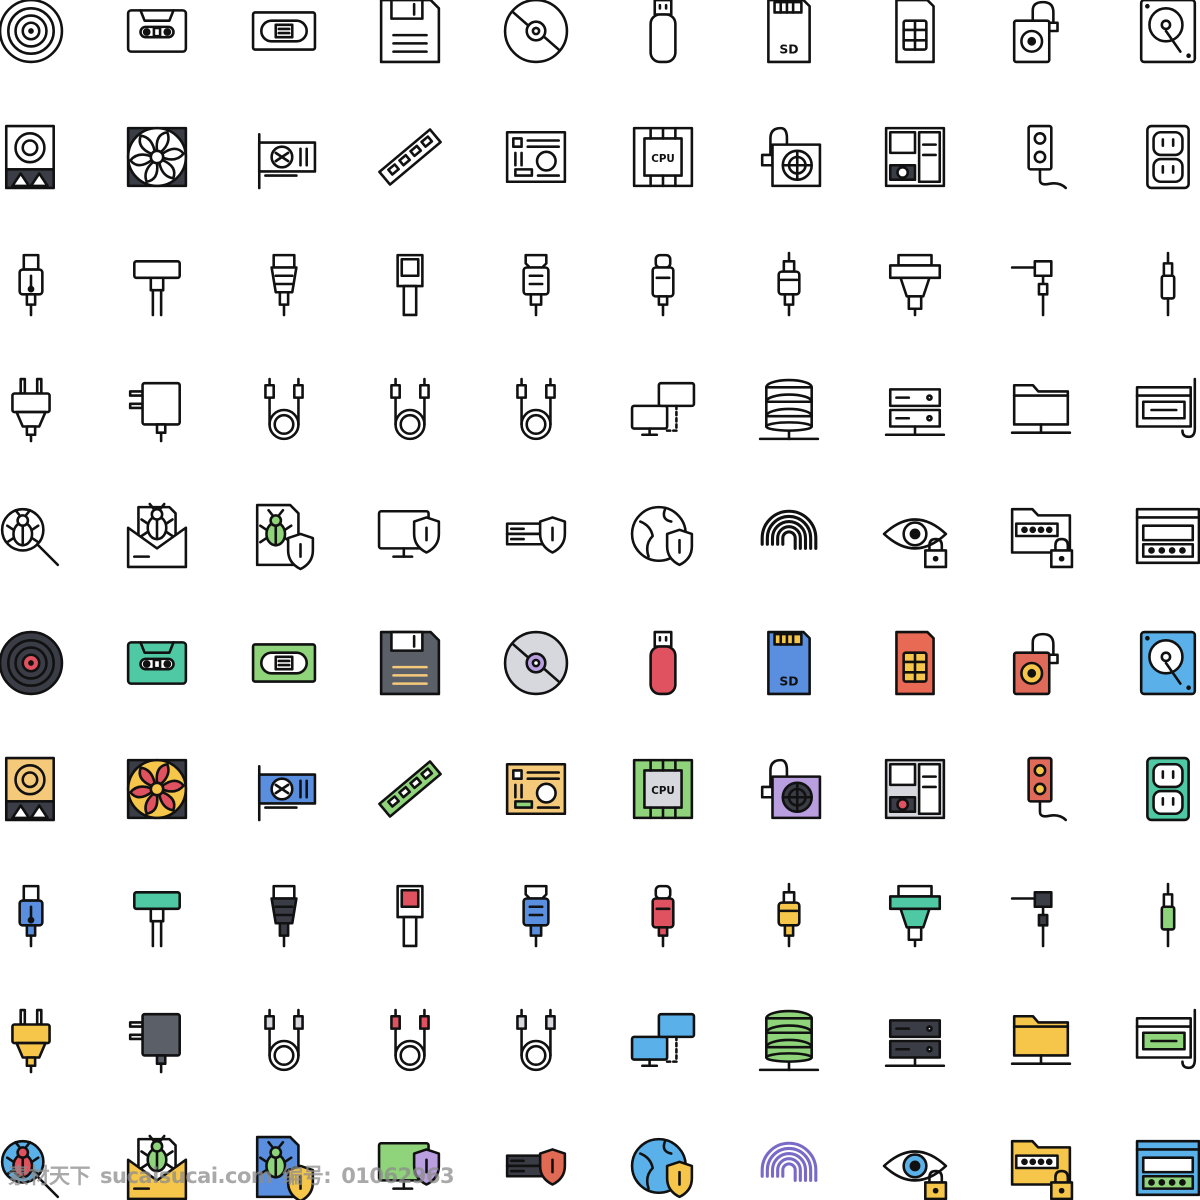  What do you see at coordinates (789, 1167) in the screenshot?
I see `fingerprint-icon` at bounding box center [789, 1167].